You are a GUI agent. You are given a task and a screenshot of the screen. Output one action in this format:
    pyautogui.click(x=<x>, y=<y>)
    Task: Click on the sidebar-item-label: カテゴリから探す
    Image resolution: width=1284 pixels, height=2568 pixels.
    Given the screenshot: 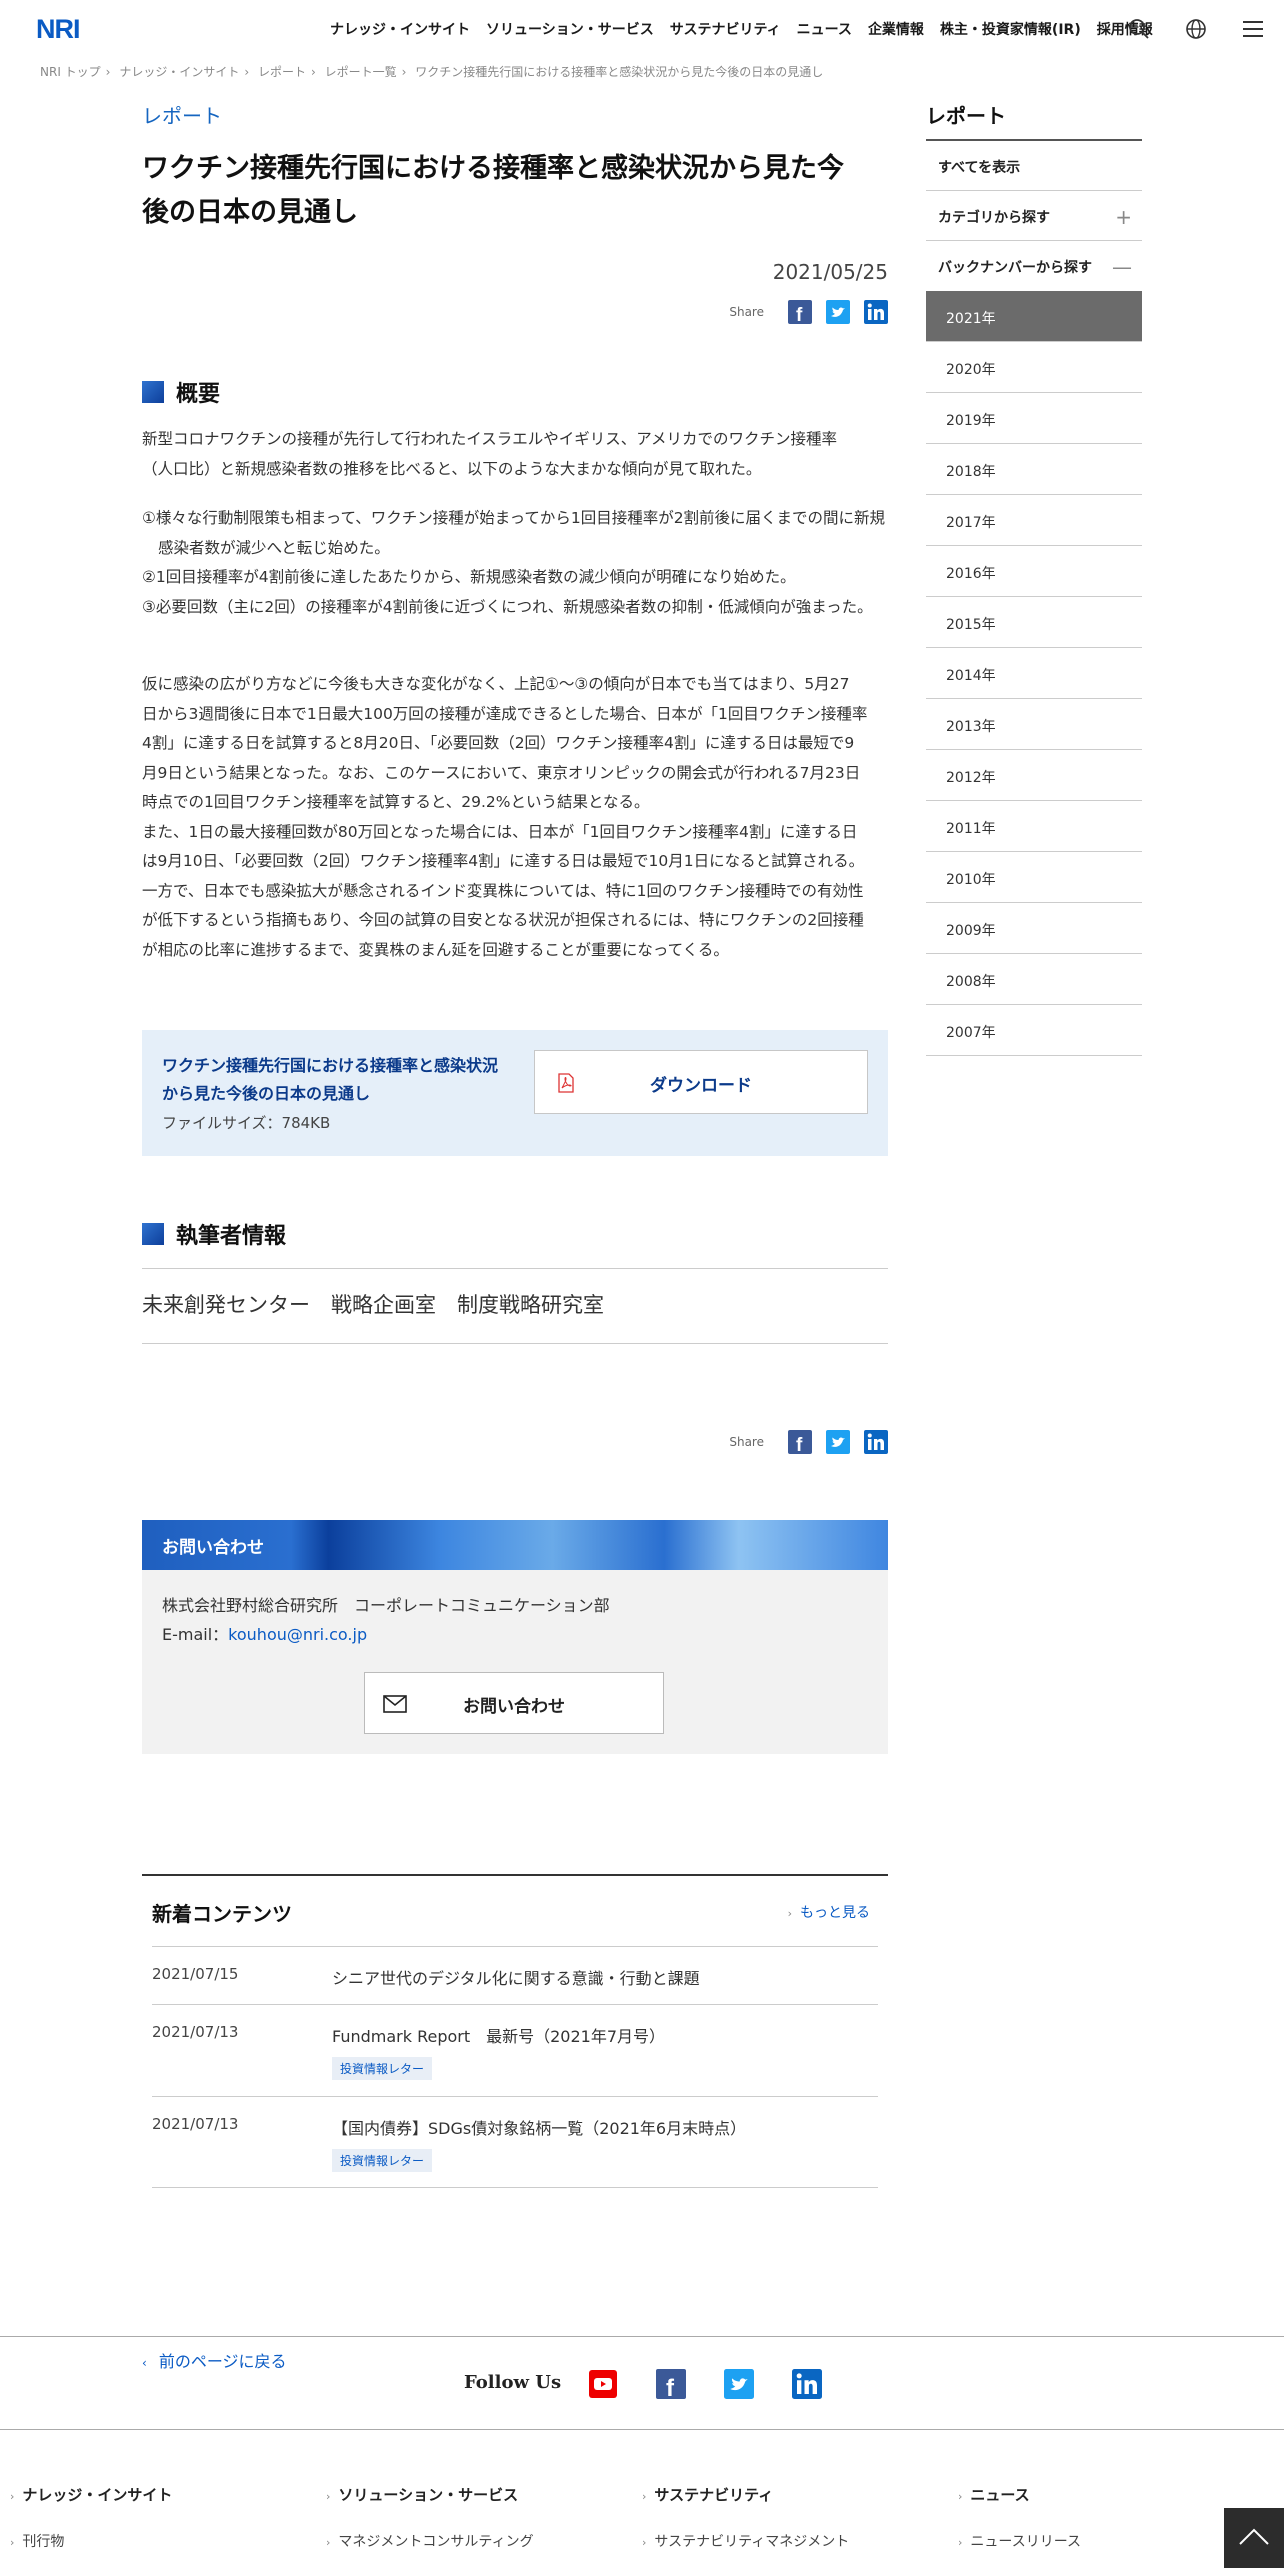 What is the action you would take?
    pyautogui.click(x=994, y=218)
    